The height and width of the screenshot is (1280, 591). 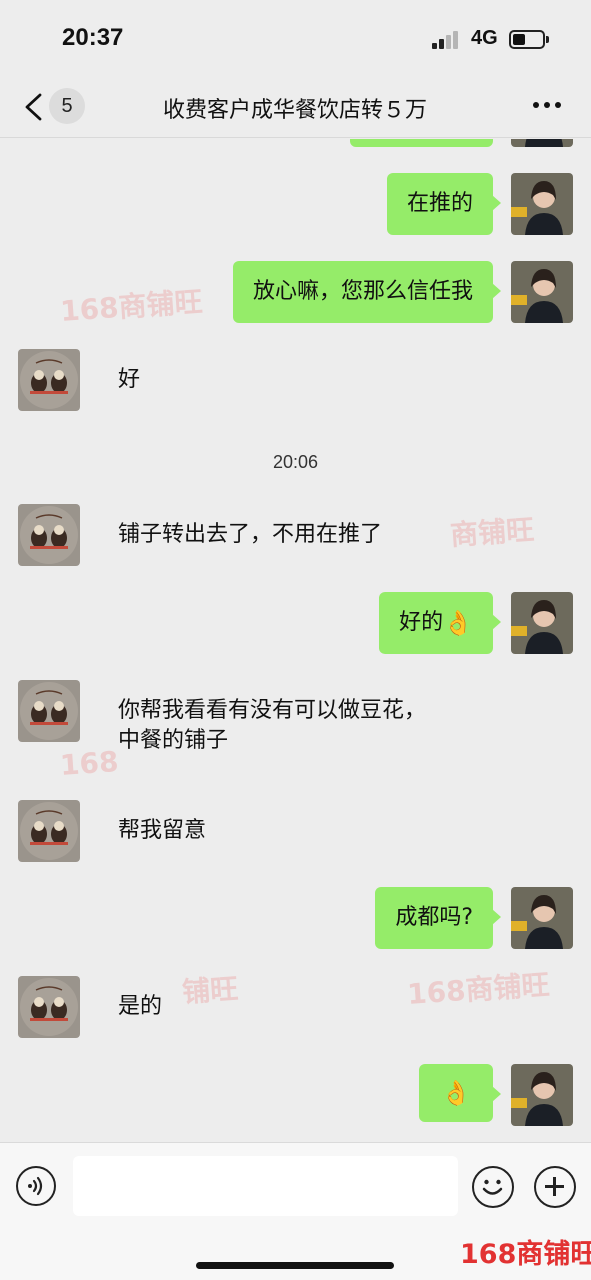 I want to click on unread-count-badge: 5, so click(x=67, y=106).